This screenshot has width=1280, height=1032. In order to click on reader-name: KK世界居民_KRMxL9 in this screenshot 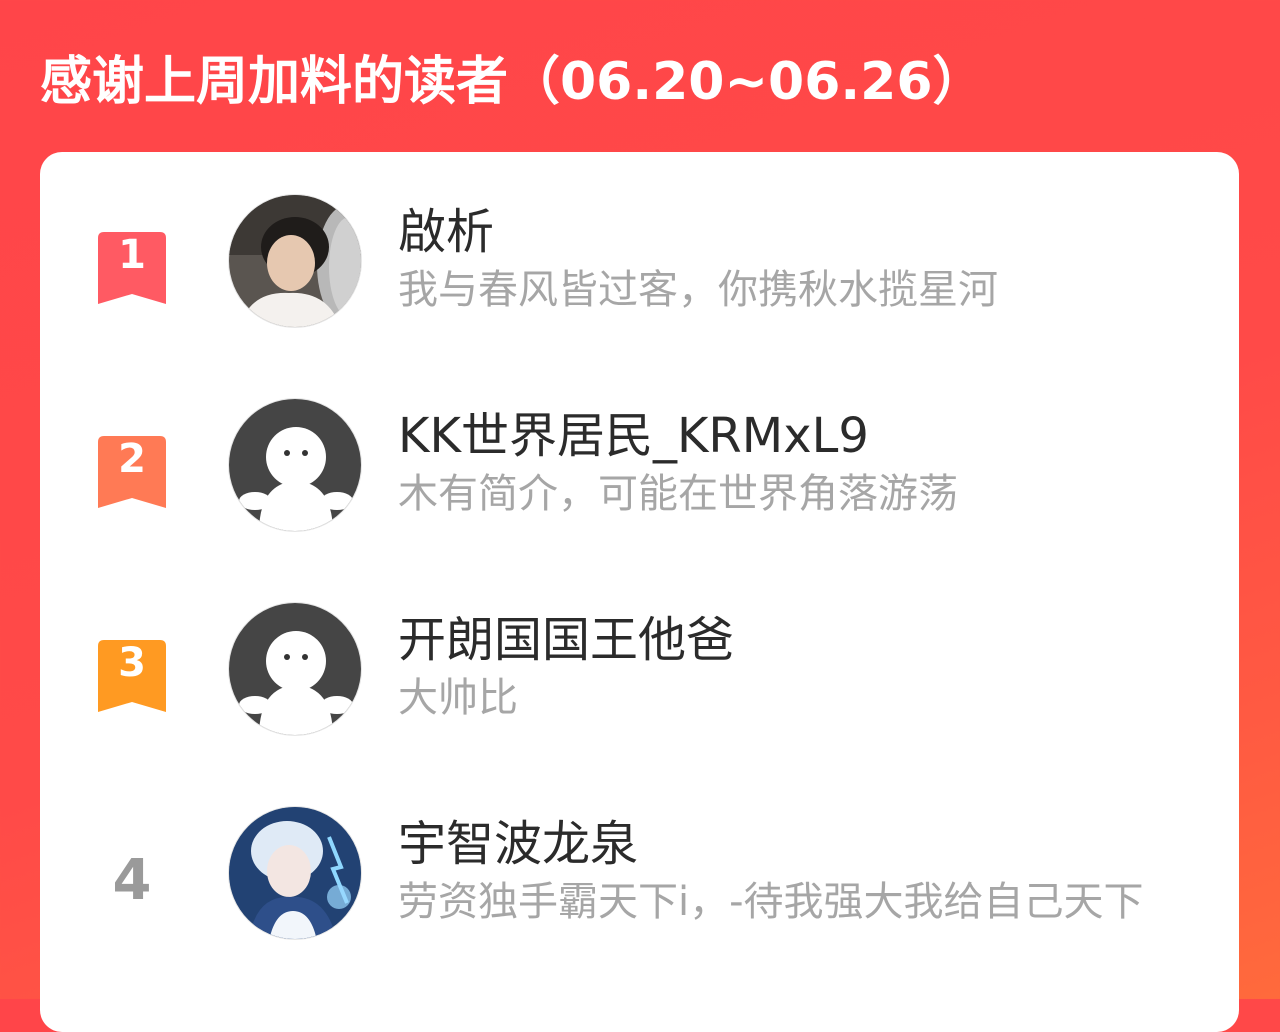, I will do `click(633, 436)`.